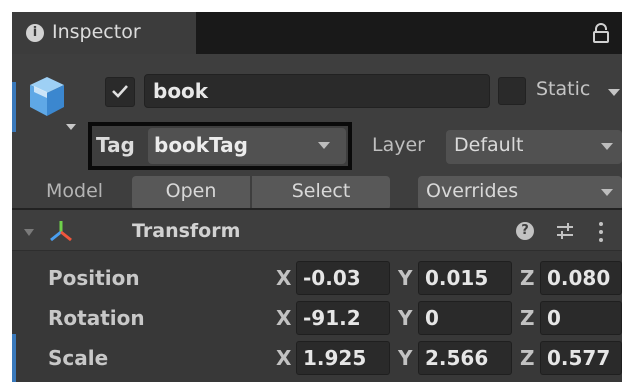  Describe the element at coordinates (115, 145) in the screenshot. I see `tag-label: Tag` at that location.